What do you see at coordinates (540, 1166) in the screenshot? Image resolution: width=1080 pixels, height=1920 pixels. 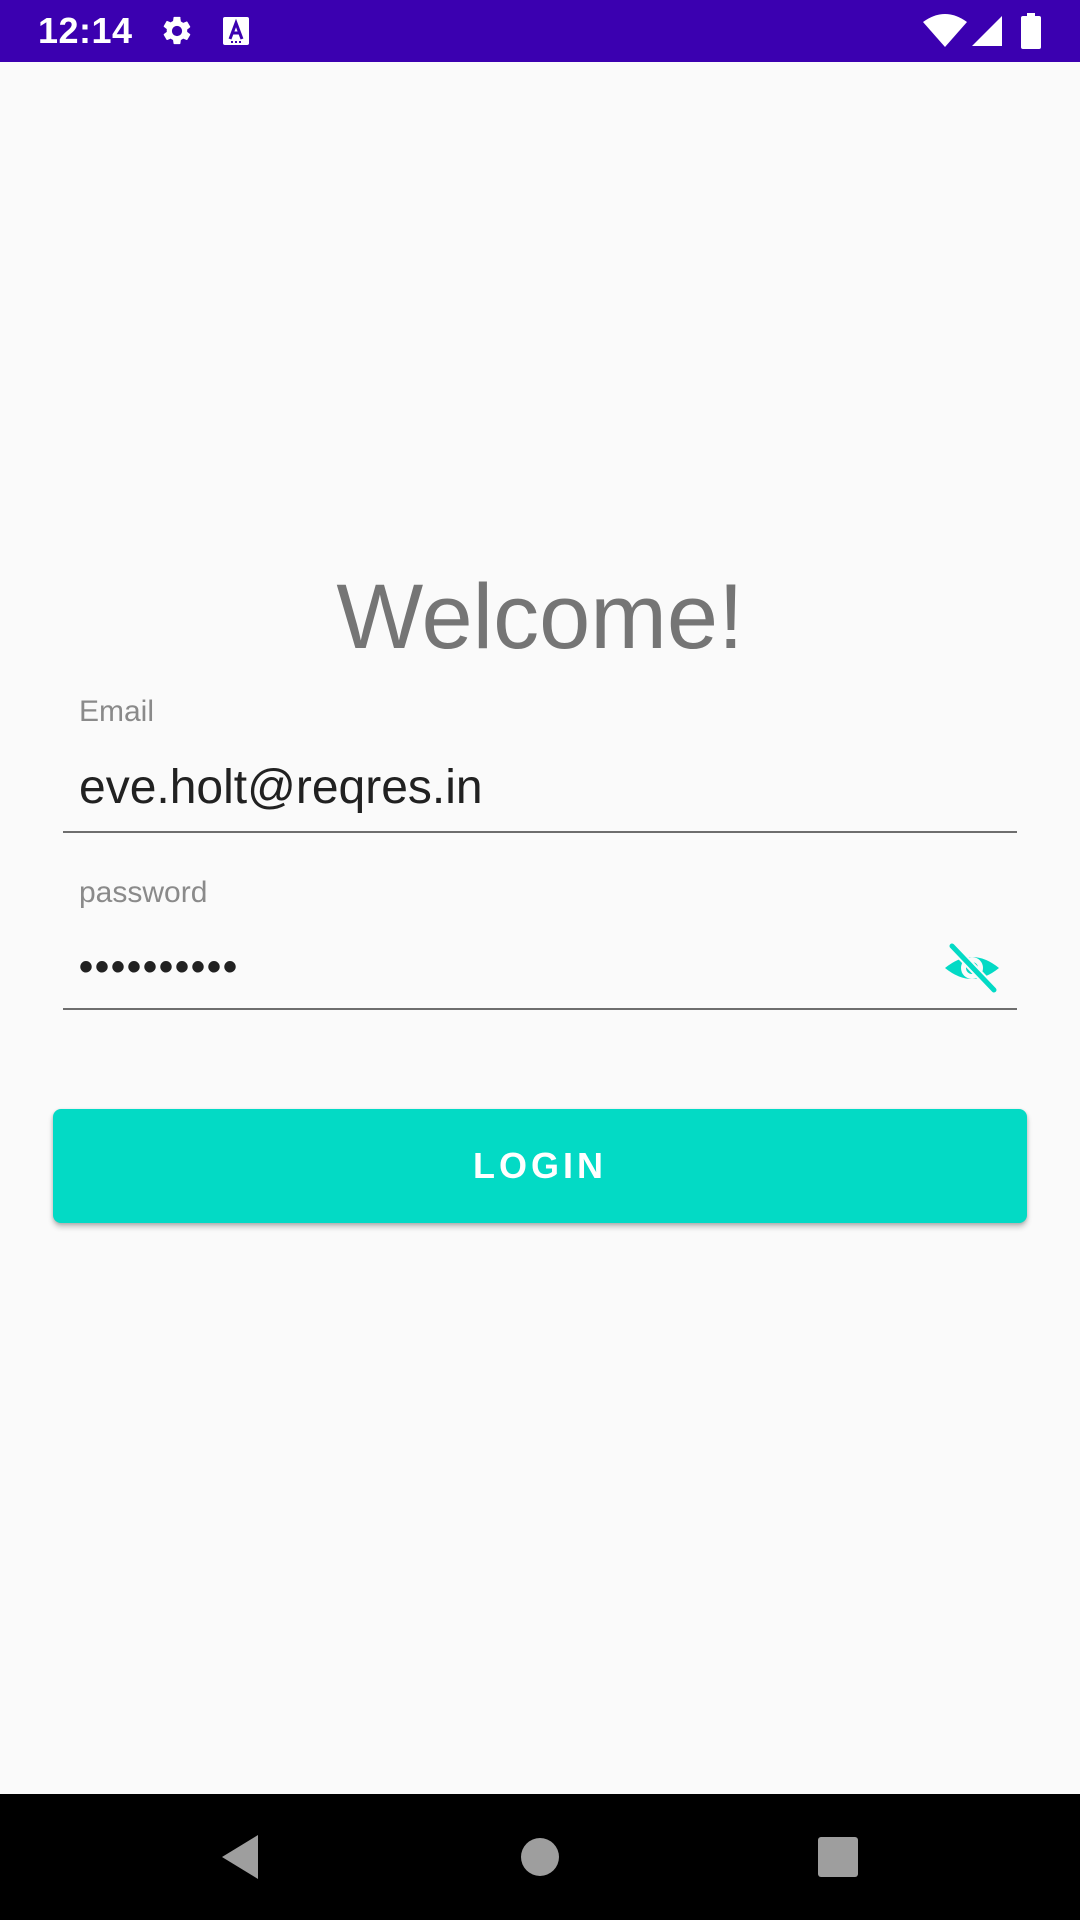 I see `login-button: LOGIN` at bounding box center [540, 1166].